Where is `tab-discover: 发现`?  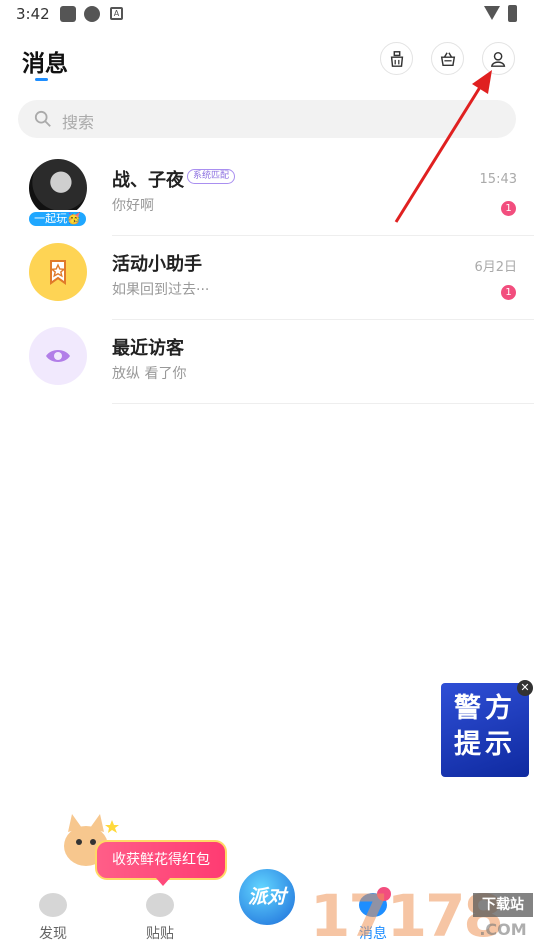 tab-discover: 发现 is located at coordinates (53, 914).